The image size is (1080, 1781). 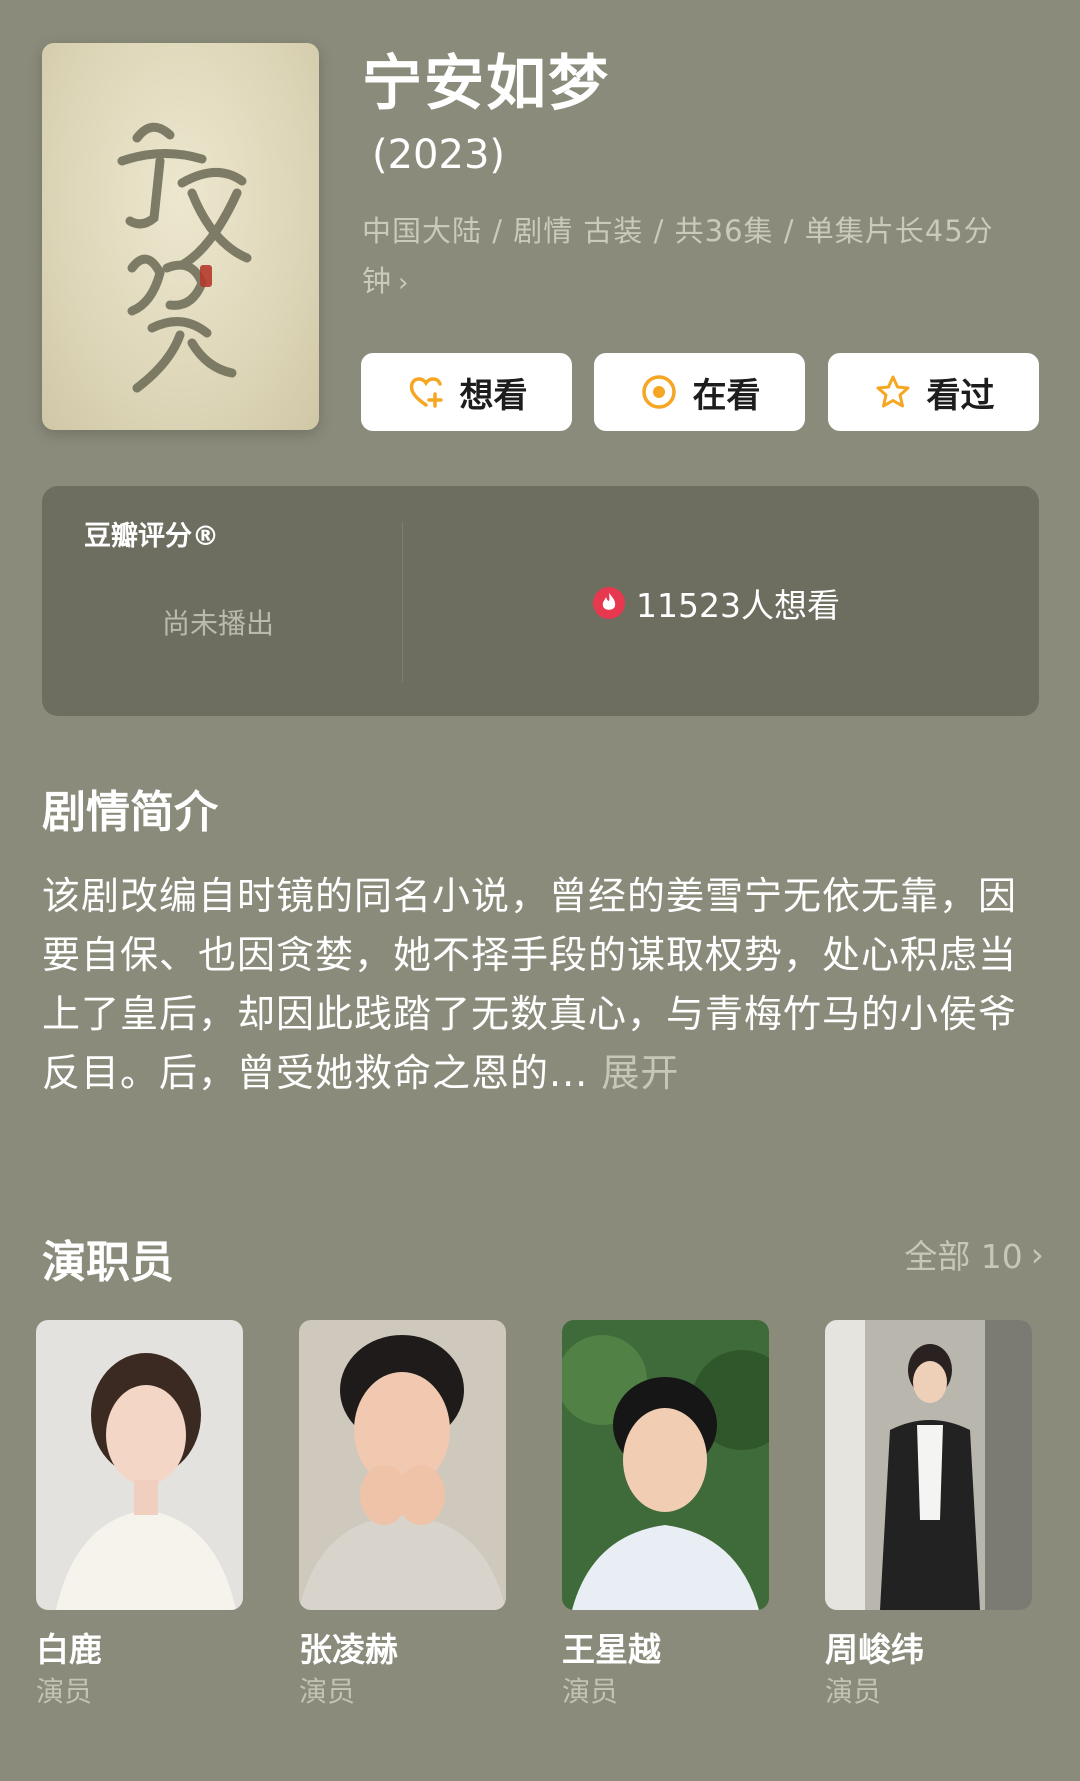 What do you see at coordinates (69, 1649) in the screenshot?
I see `cast-name: 白鹿` at bounding box center [69, 1649].